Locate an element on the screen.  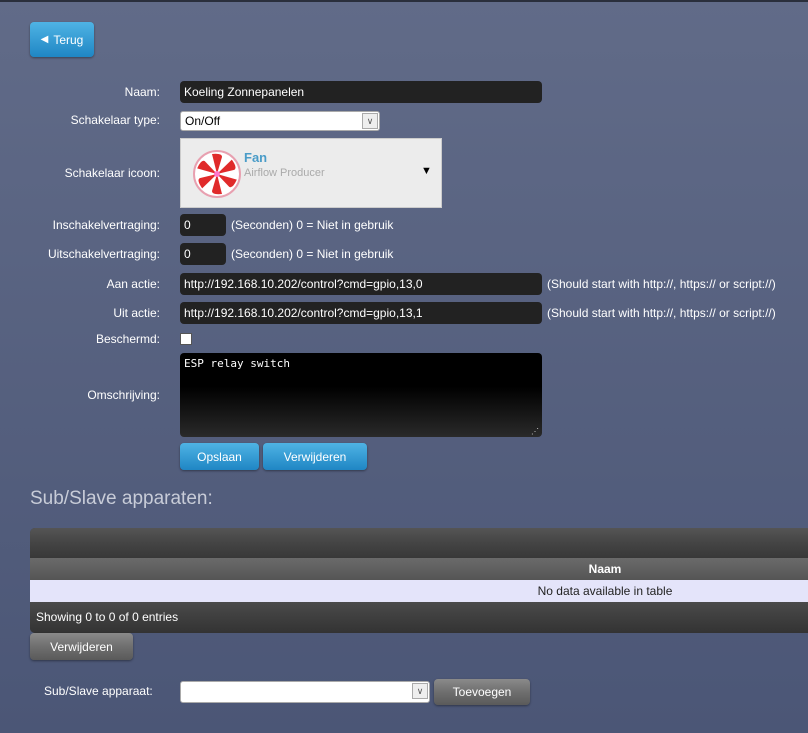
desc-textarea: ESP relay switch ⋰ is located at coordinates (361, 395).